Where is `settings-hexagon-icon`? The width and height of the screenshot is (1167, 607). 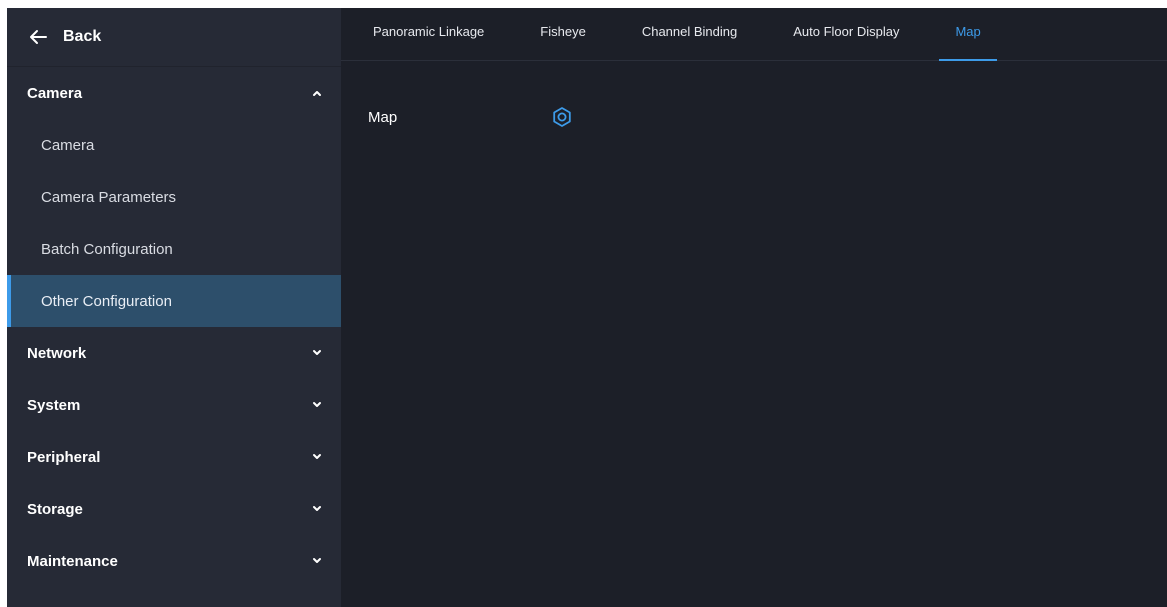 settings-hexagon-icon is located at coordinates (562, 117).